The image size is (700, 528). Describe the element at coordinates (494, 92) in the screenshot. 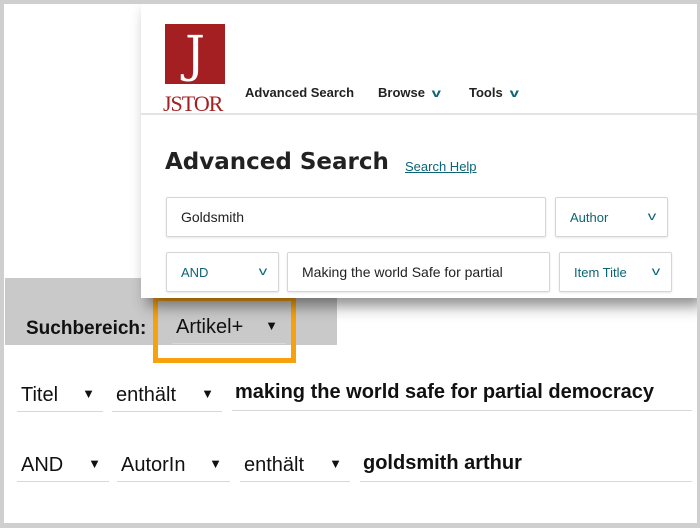

I see `nav-tools: Tools v` at that location.